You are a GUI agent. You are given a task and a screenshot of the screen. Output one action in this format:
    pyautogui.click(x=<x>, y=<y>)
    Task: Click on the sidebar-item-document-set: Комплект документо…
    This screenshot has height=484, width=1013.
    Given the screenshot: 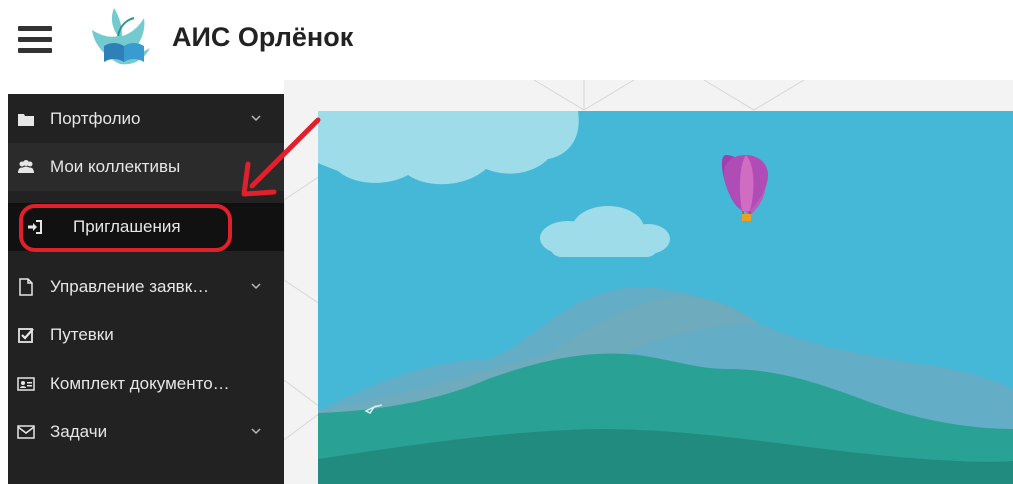 What is the action you would take?
    pyautogui.click(x=146, y=384)
    